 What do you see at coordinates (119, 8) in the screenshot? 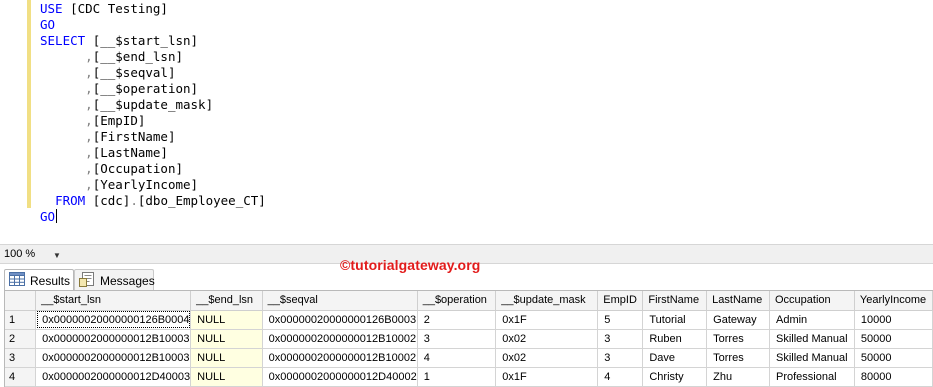
I see `sql-token: [CDC Testing]` at bounding box center [119, 8].